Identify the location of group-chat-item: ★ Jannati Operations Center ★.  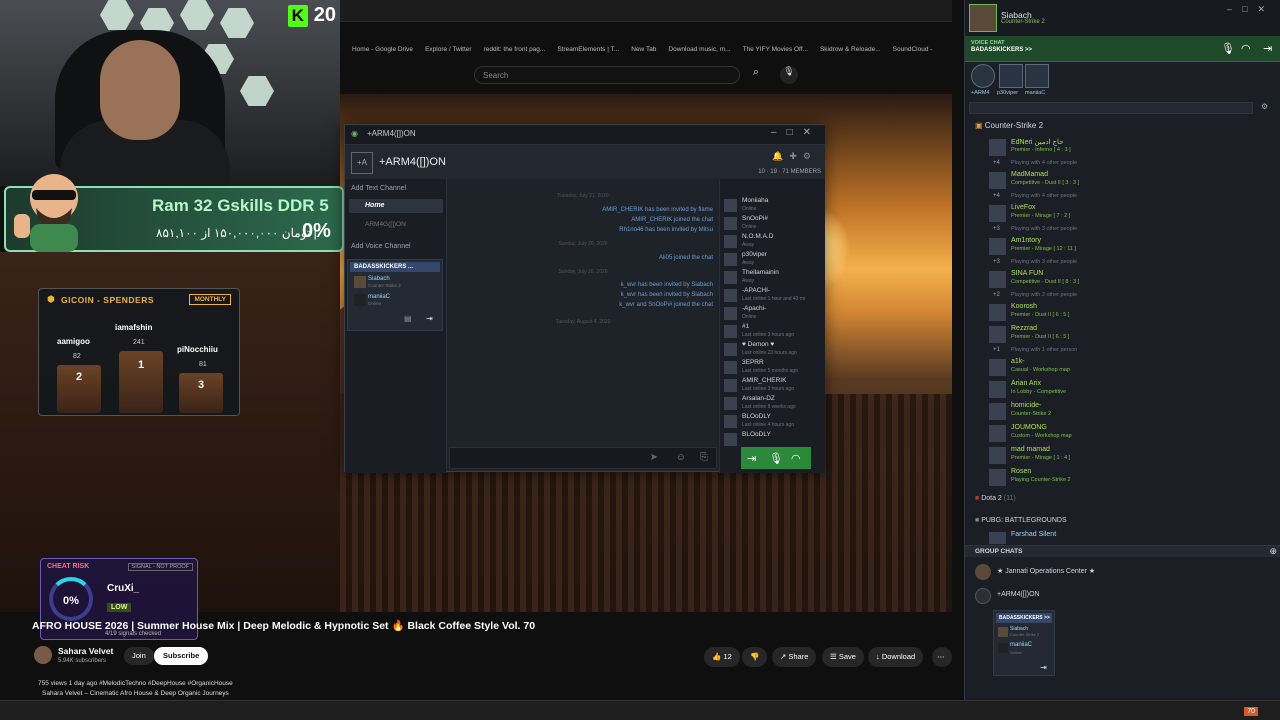
(1120, 573).